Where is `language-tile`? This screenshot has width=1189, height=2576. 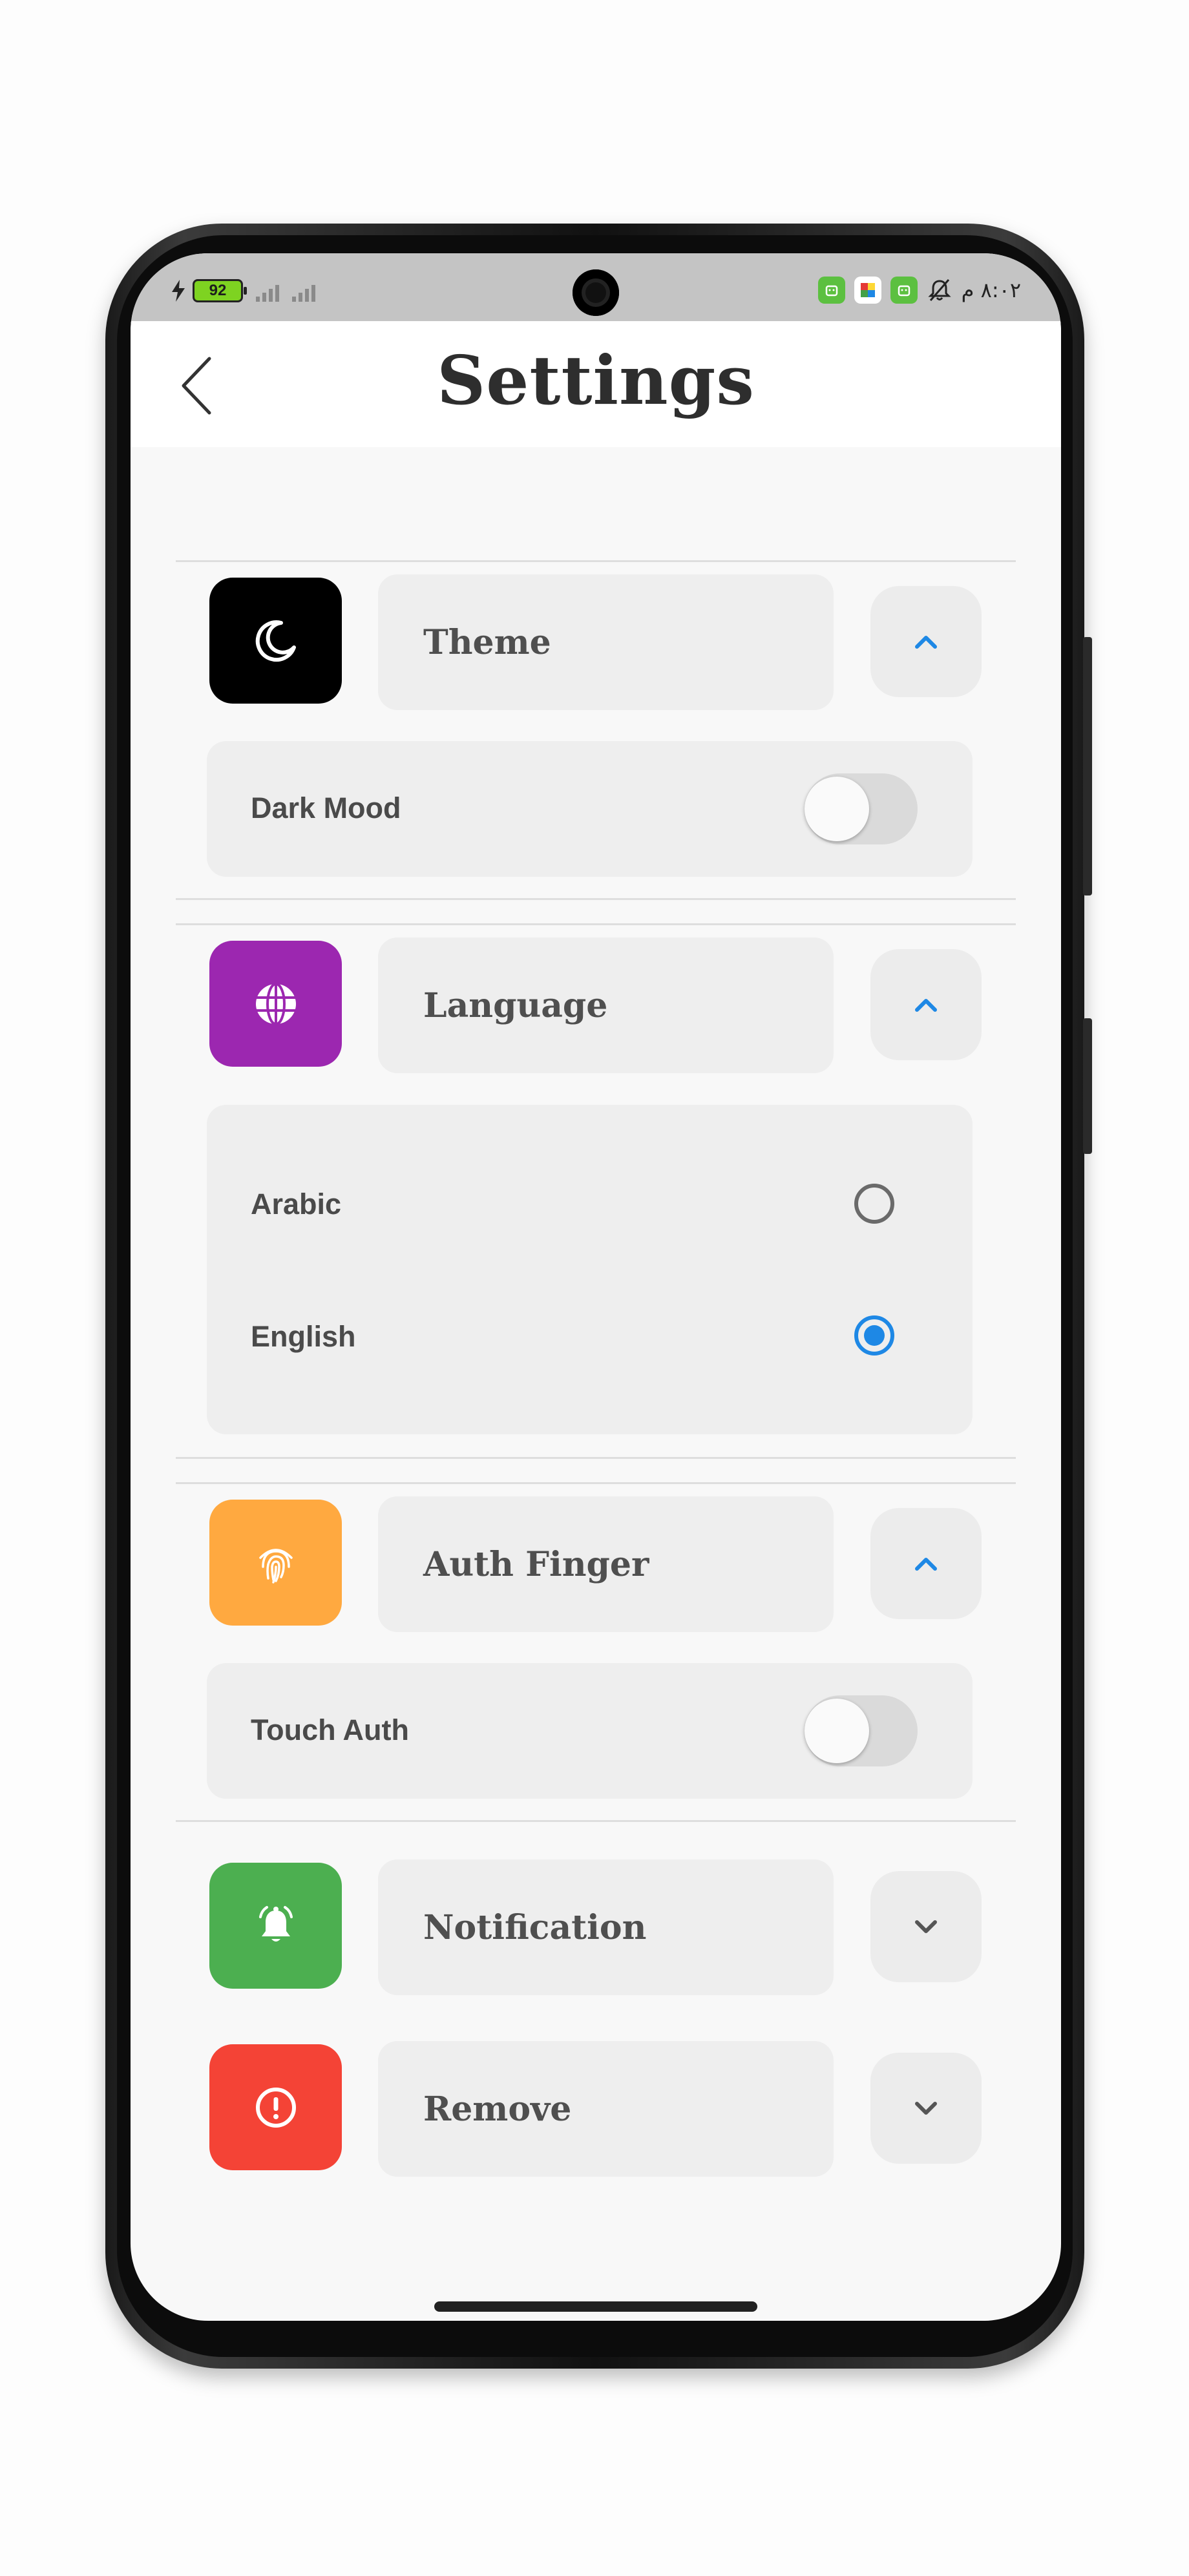 language-tile is located at coordinates (275, 1004).